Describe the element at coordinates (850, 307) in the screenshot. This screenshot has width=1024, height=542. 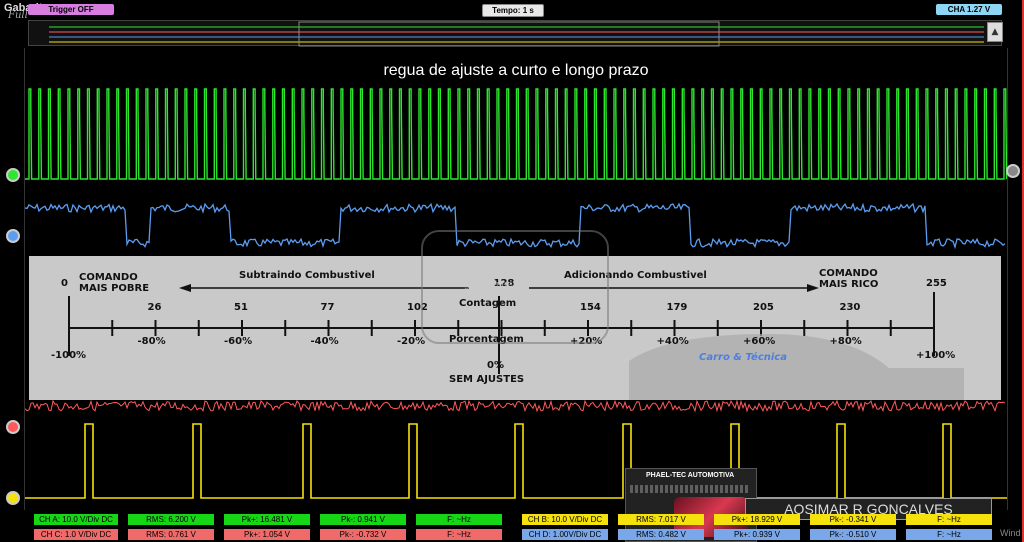
I see `ruler-count-9: 230` at that location.